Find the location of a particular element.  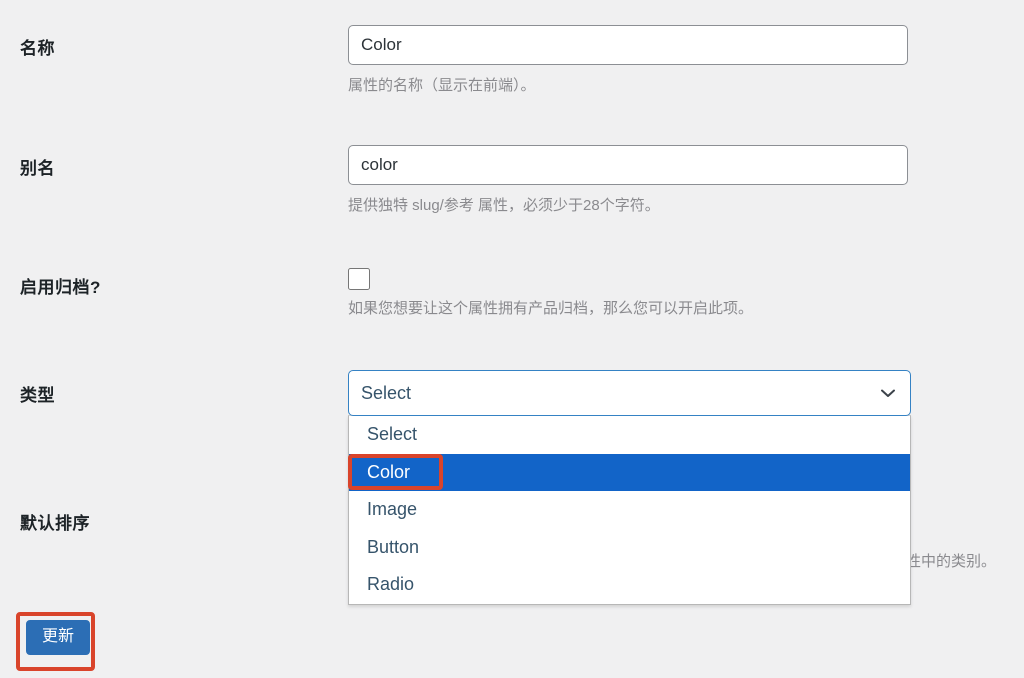

name-help-text: 属性的名称（显示在前端）。 is located at coordinates (442, 85).